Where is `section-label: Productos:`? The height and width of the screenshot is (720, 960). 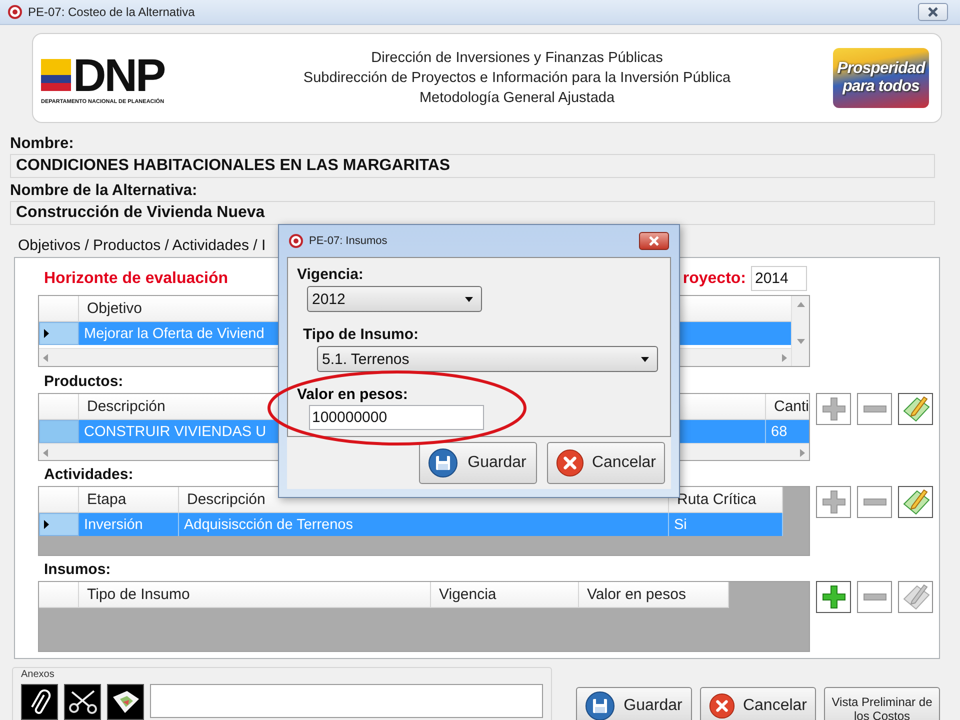
section-label: Productos: is located at coordinates (84, 381).